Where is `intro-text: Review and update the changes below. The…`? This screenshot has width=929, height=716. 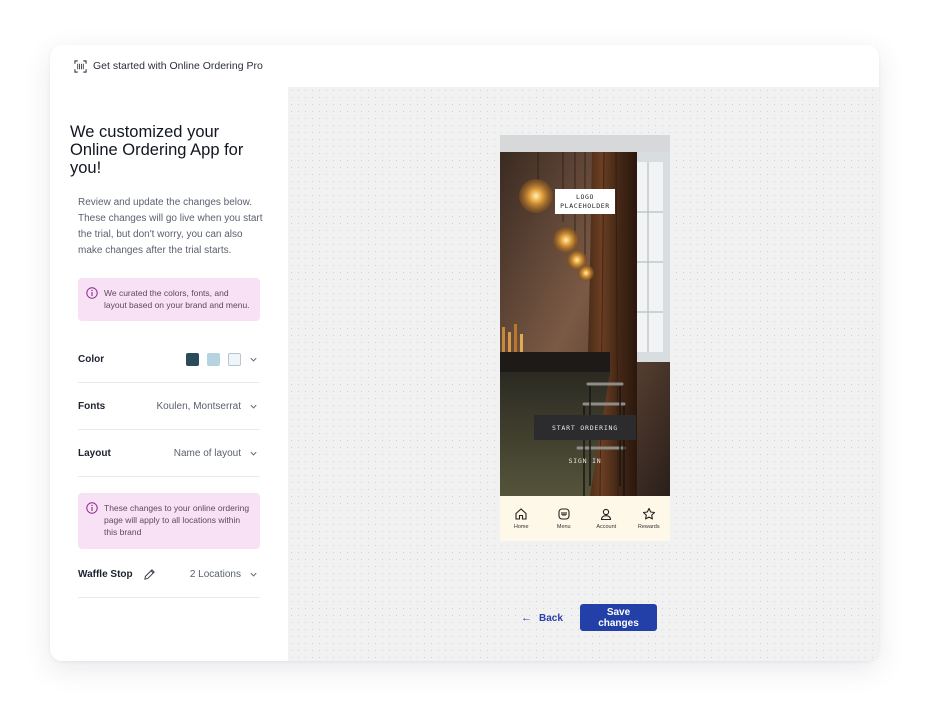 intro-text: Review and update the changes below. The… is located at coordinates (170, 226).